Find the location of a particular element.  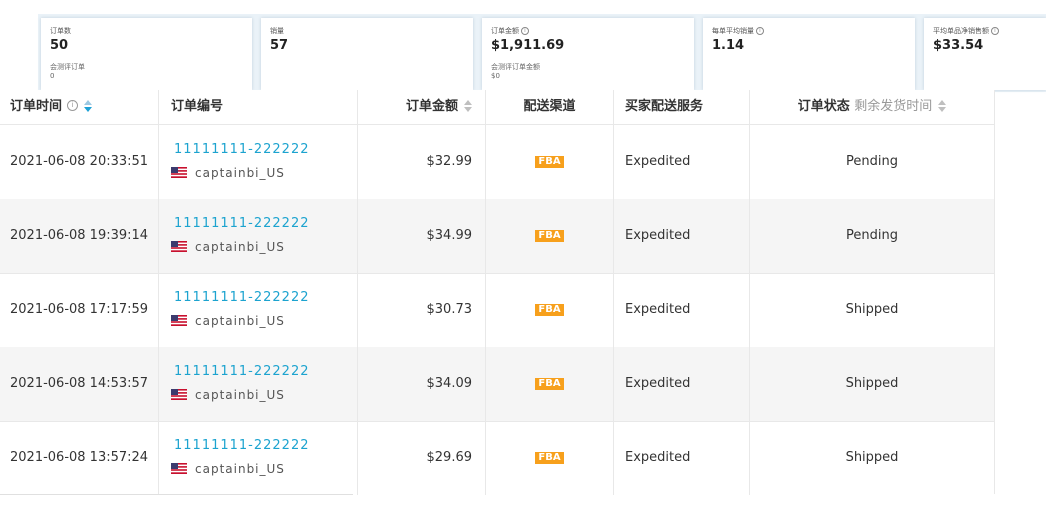

stat-label: 订单金额 is located at coordinates (505, 31).